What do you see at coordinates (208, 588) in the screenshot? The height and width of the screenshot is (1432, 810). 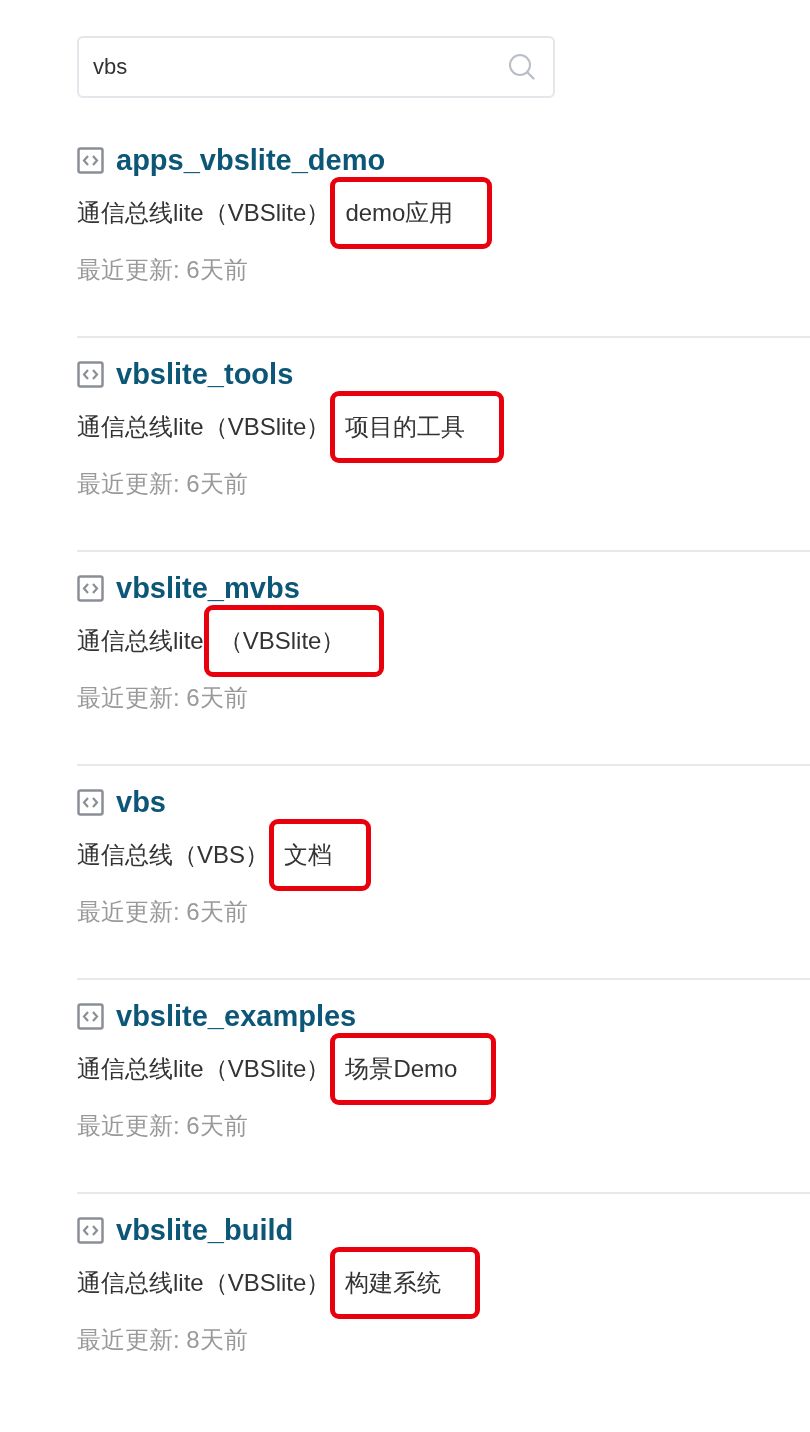 I see `repo-title: vbslite_mvbs` at bounding box center [208, 588].